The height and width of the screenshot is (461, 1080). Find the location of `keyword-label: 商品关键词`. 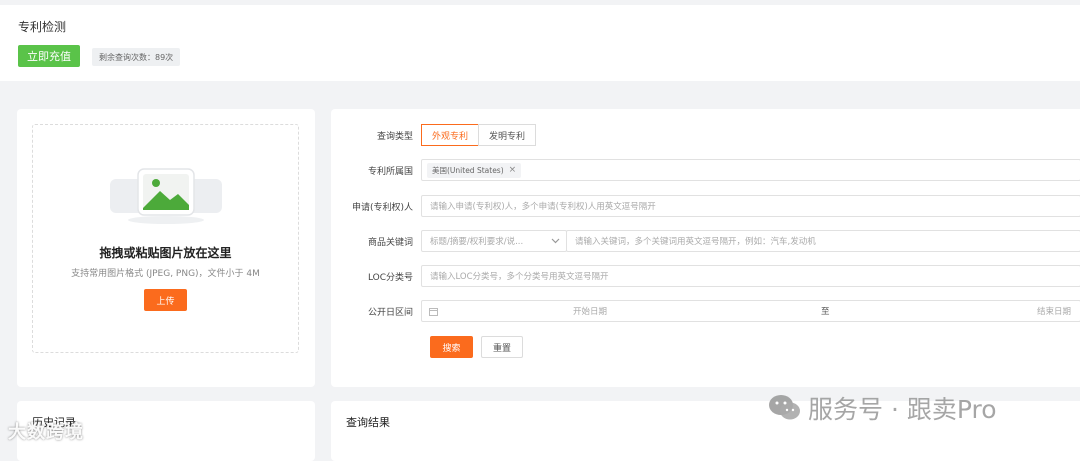

keyword-label: 商品关键词 is located at coordinates (390, 242).